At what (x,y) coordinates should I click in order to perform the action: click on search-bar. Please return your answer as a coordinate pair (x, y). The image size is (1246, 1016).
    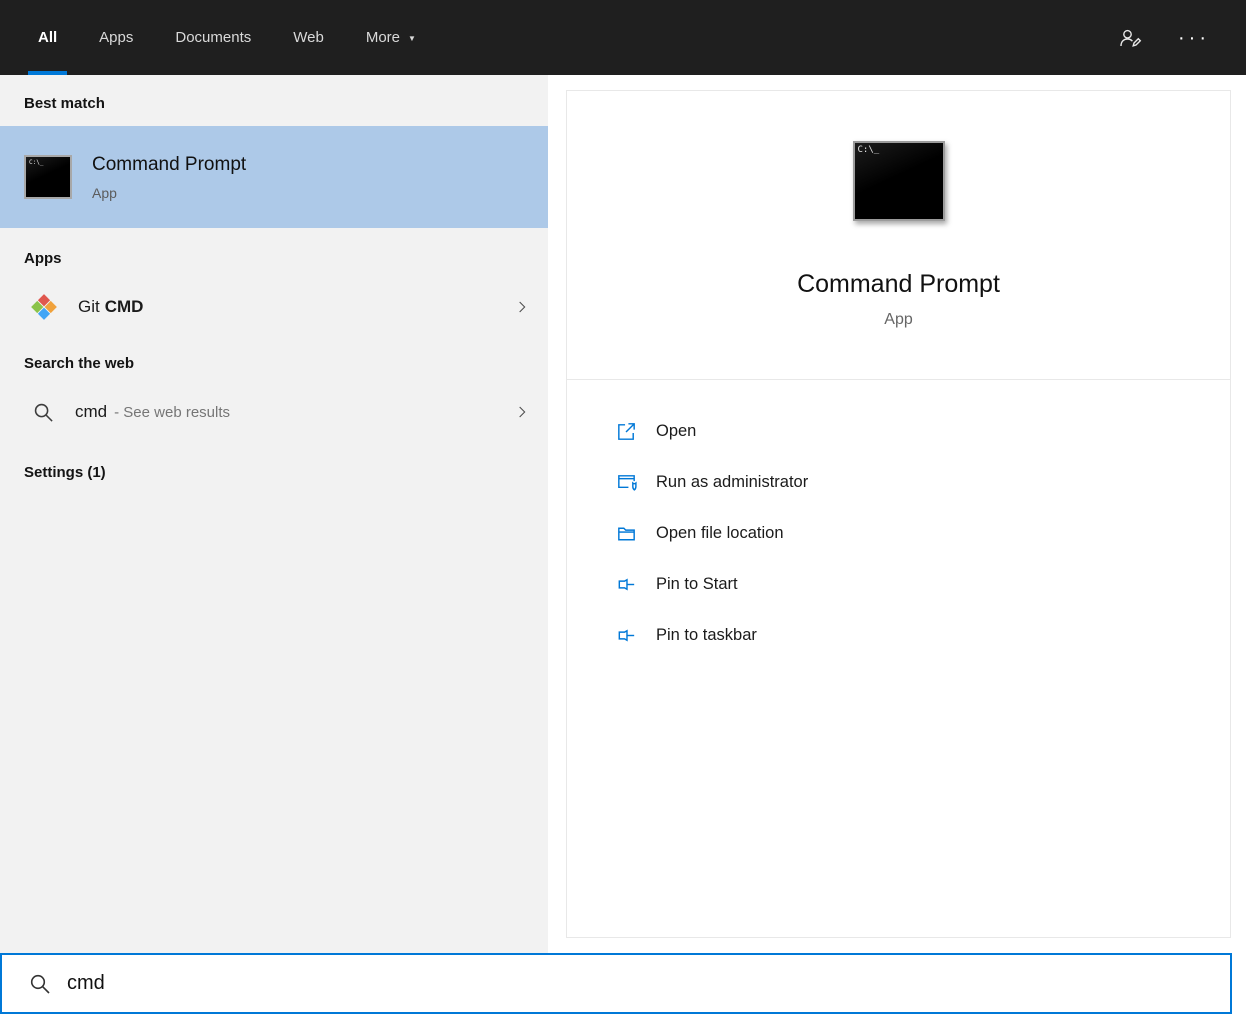
    Looking at the image, I should click on (616, 983).